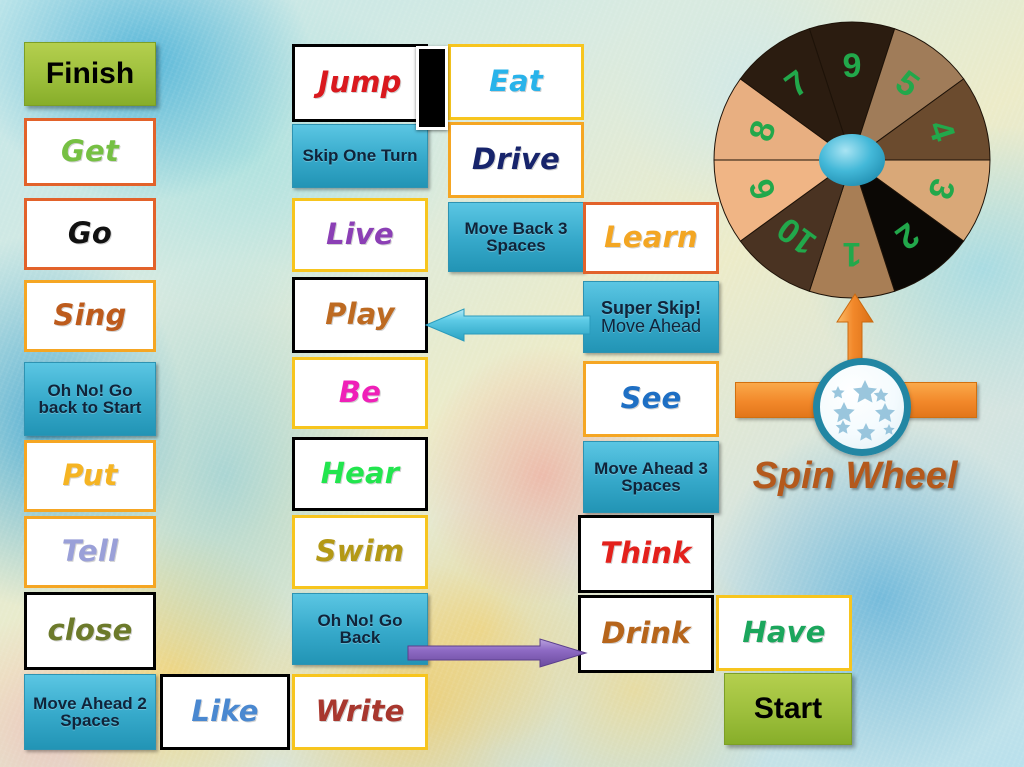 This screenshot has width=1024, height=767. I want to click on spin-wheel-button, so click(862, 407).